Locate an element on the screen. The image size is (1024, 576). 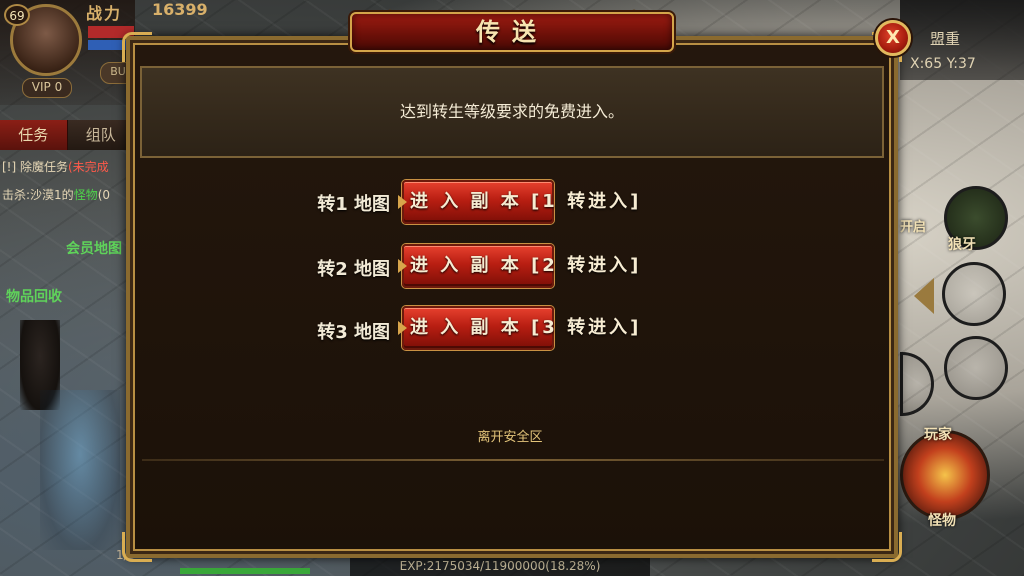
map-name: 盟重 is located at coordinates (945, 39).